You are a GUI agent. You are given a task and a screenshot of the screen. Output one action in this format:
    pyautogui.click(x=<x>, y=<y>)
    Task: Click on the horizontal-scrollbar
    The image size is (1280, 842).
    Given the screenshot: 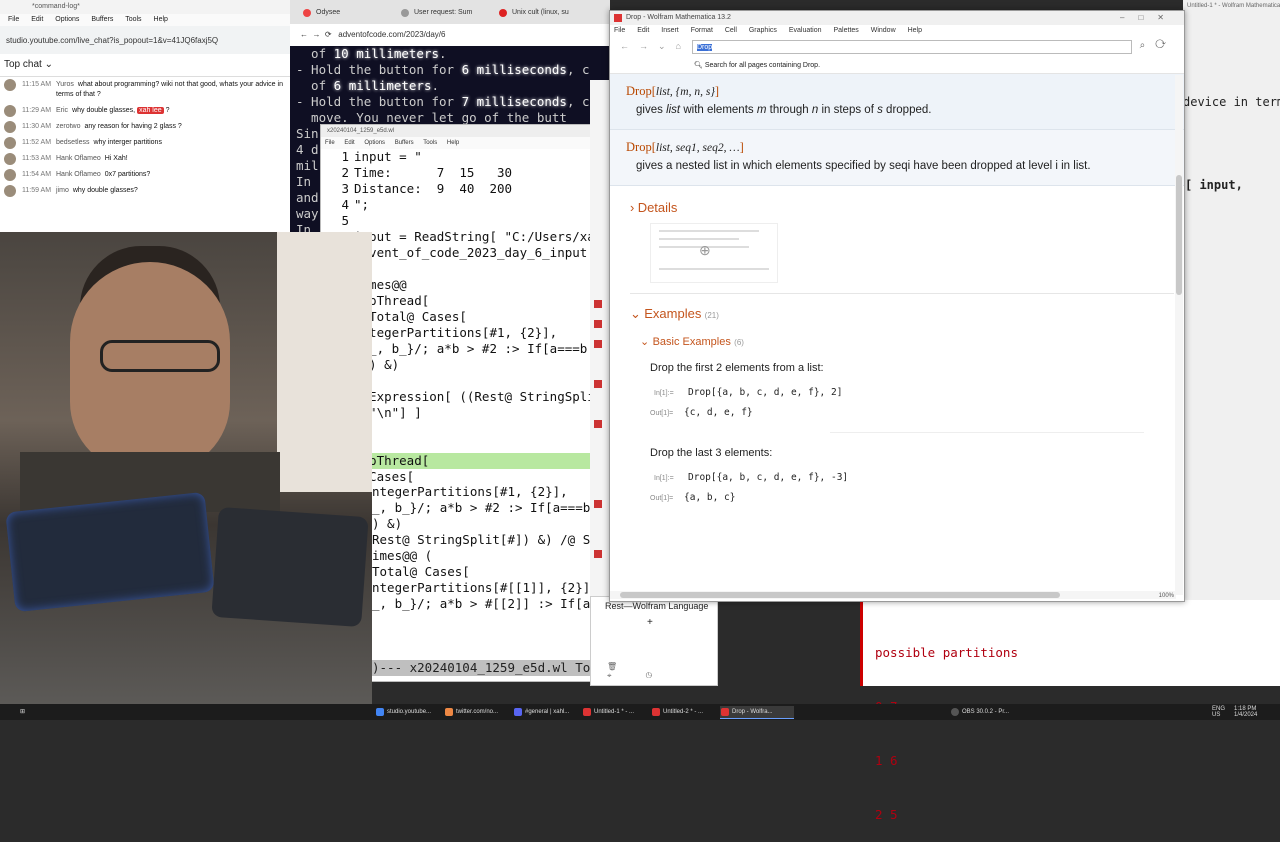 What is the action you would take?
    pyautogui.click(x=893, y=595)
    